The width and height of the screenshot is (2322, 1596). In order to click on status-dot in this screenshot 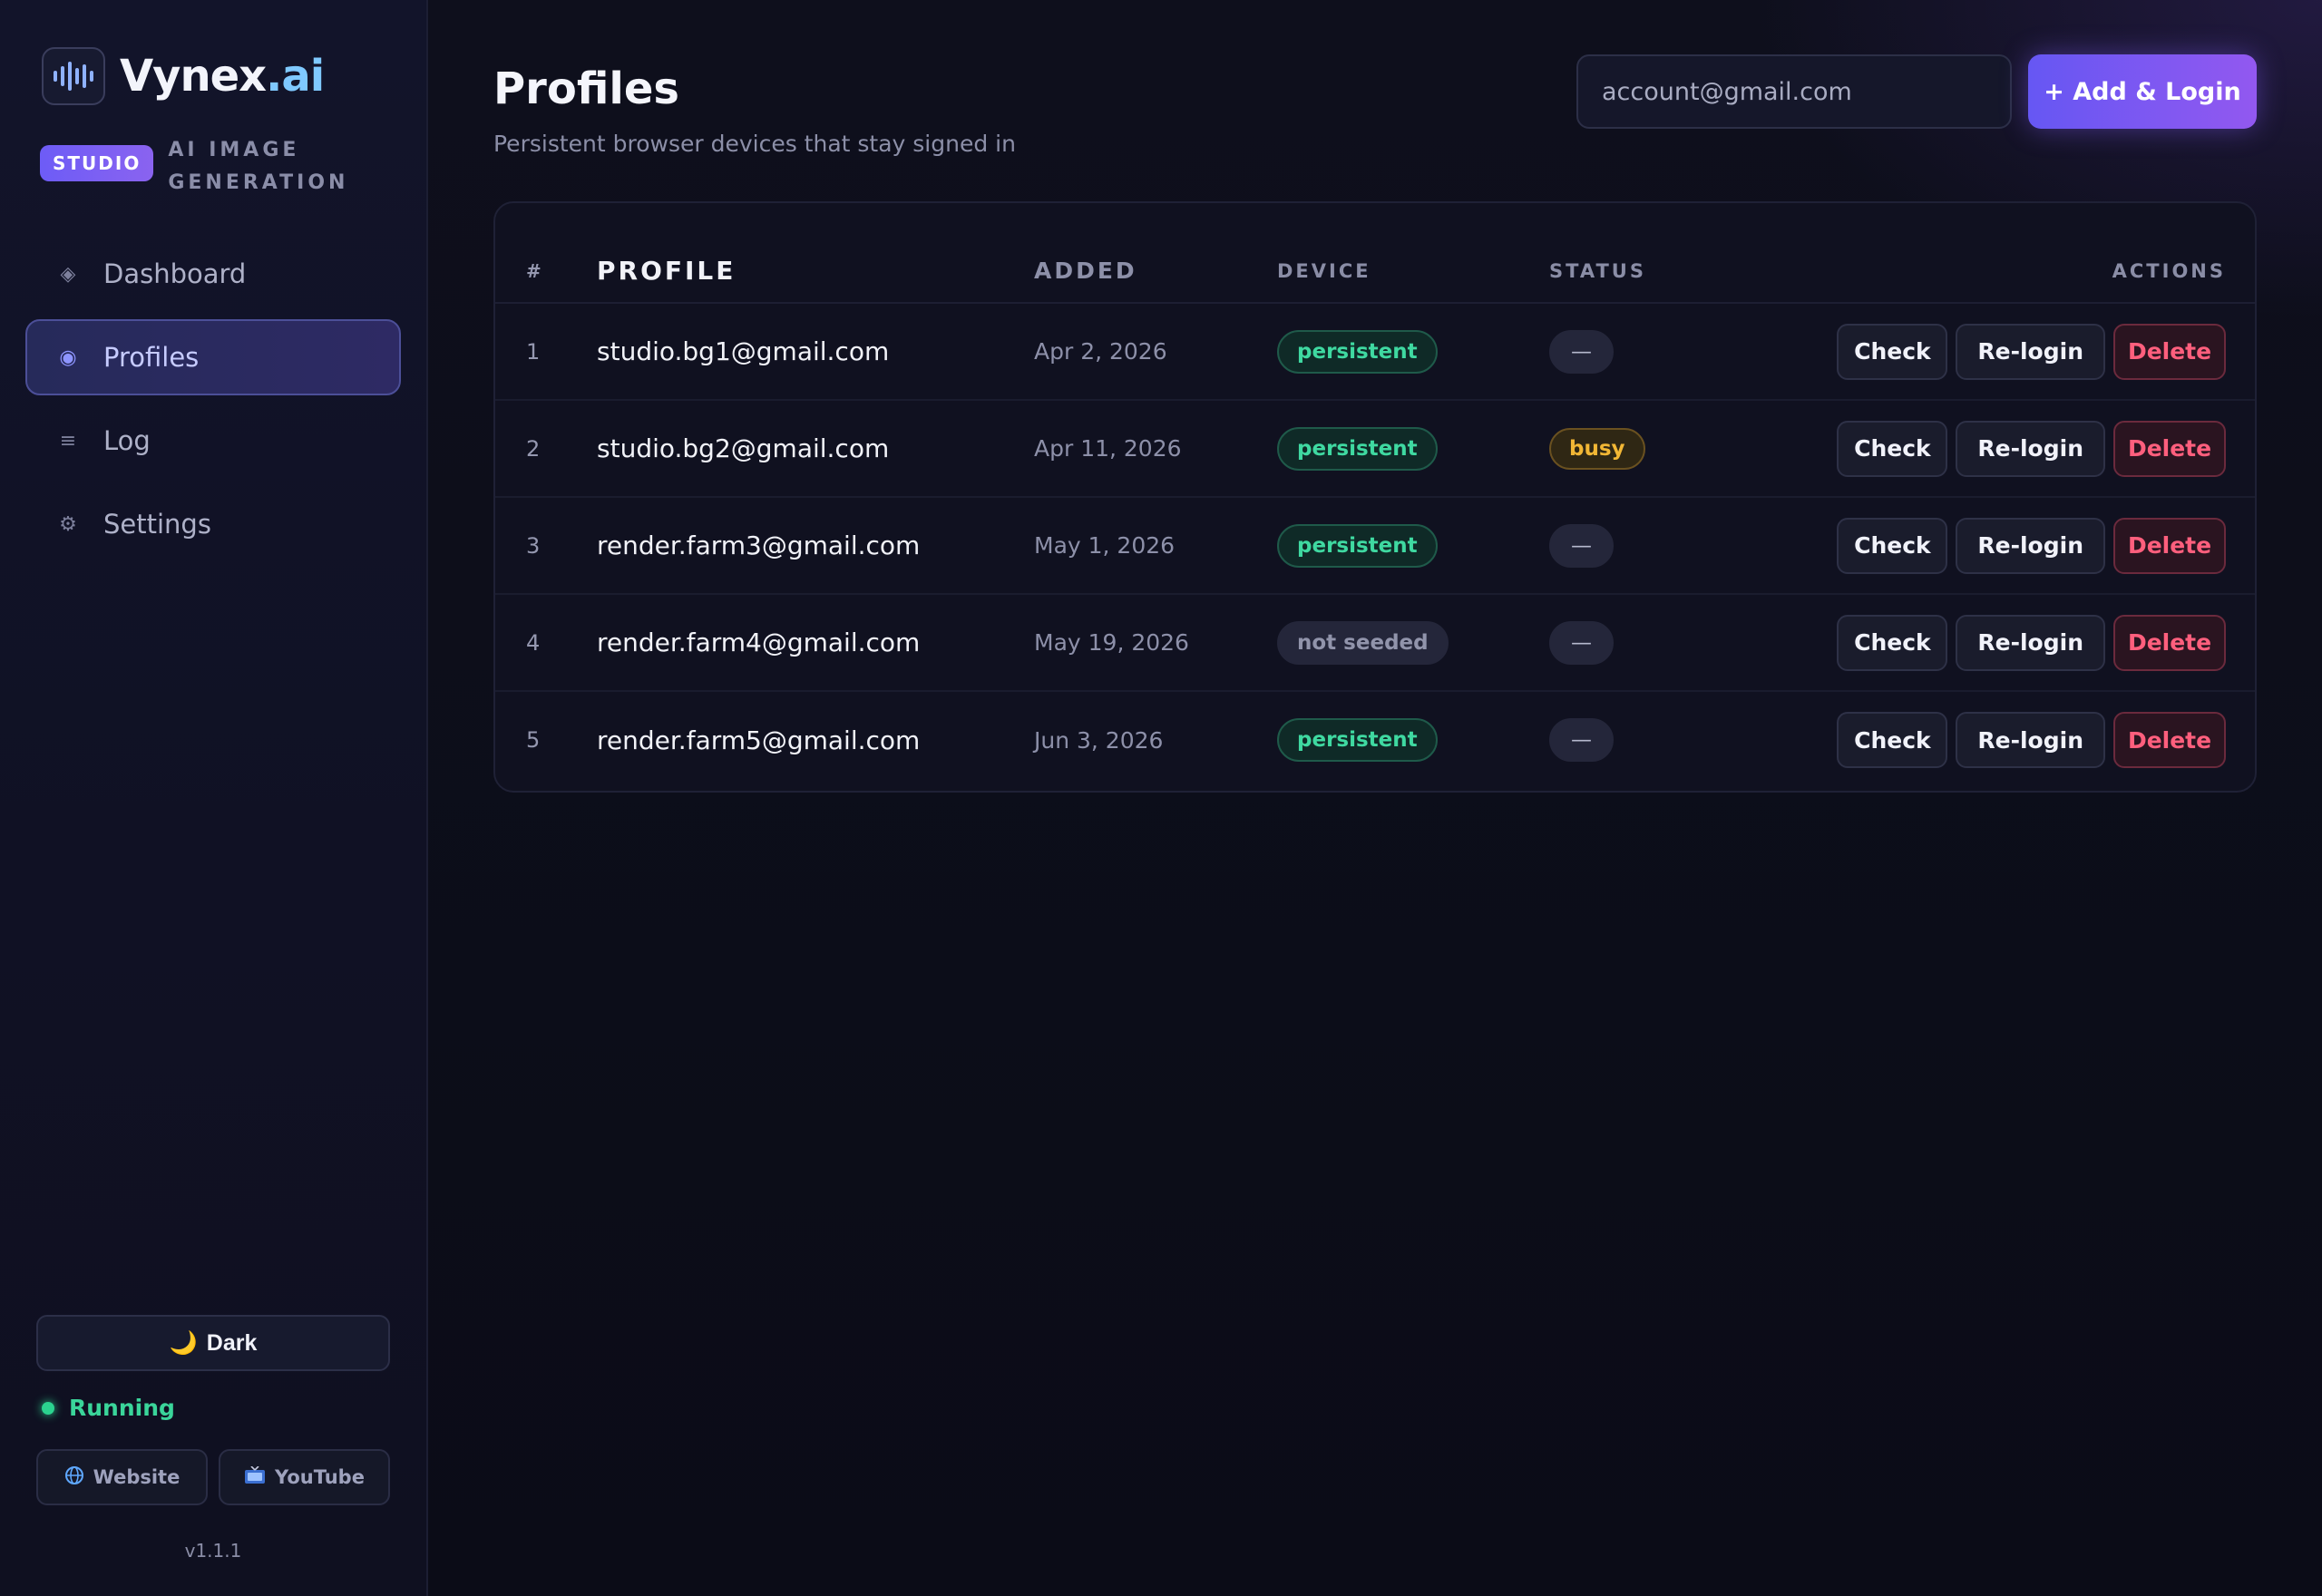, I will do `click(48, 1408)`.